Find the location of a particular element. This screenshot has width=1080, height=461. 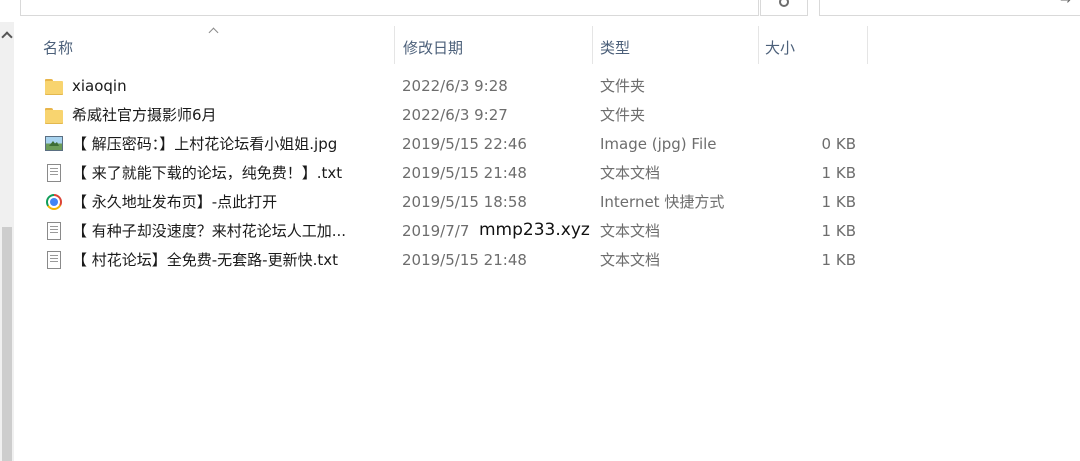

file-type: Image (jpg) File is located at coordinates (658, 144).